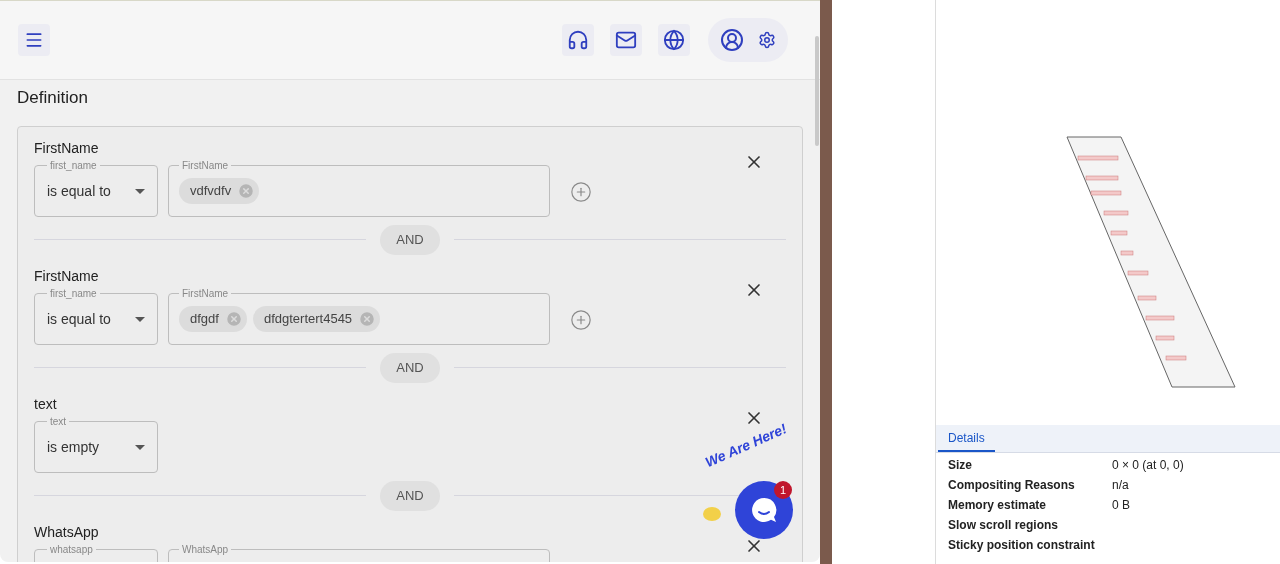 This screenshot has width=1280, height=564. Describe the element at coordinates (966, 439) in the screenshot. I see `devtools-tab: Details` at that location.